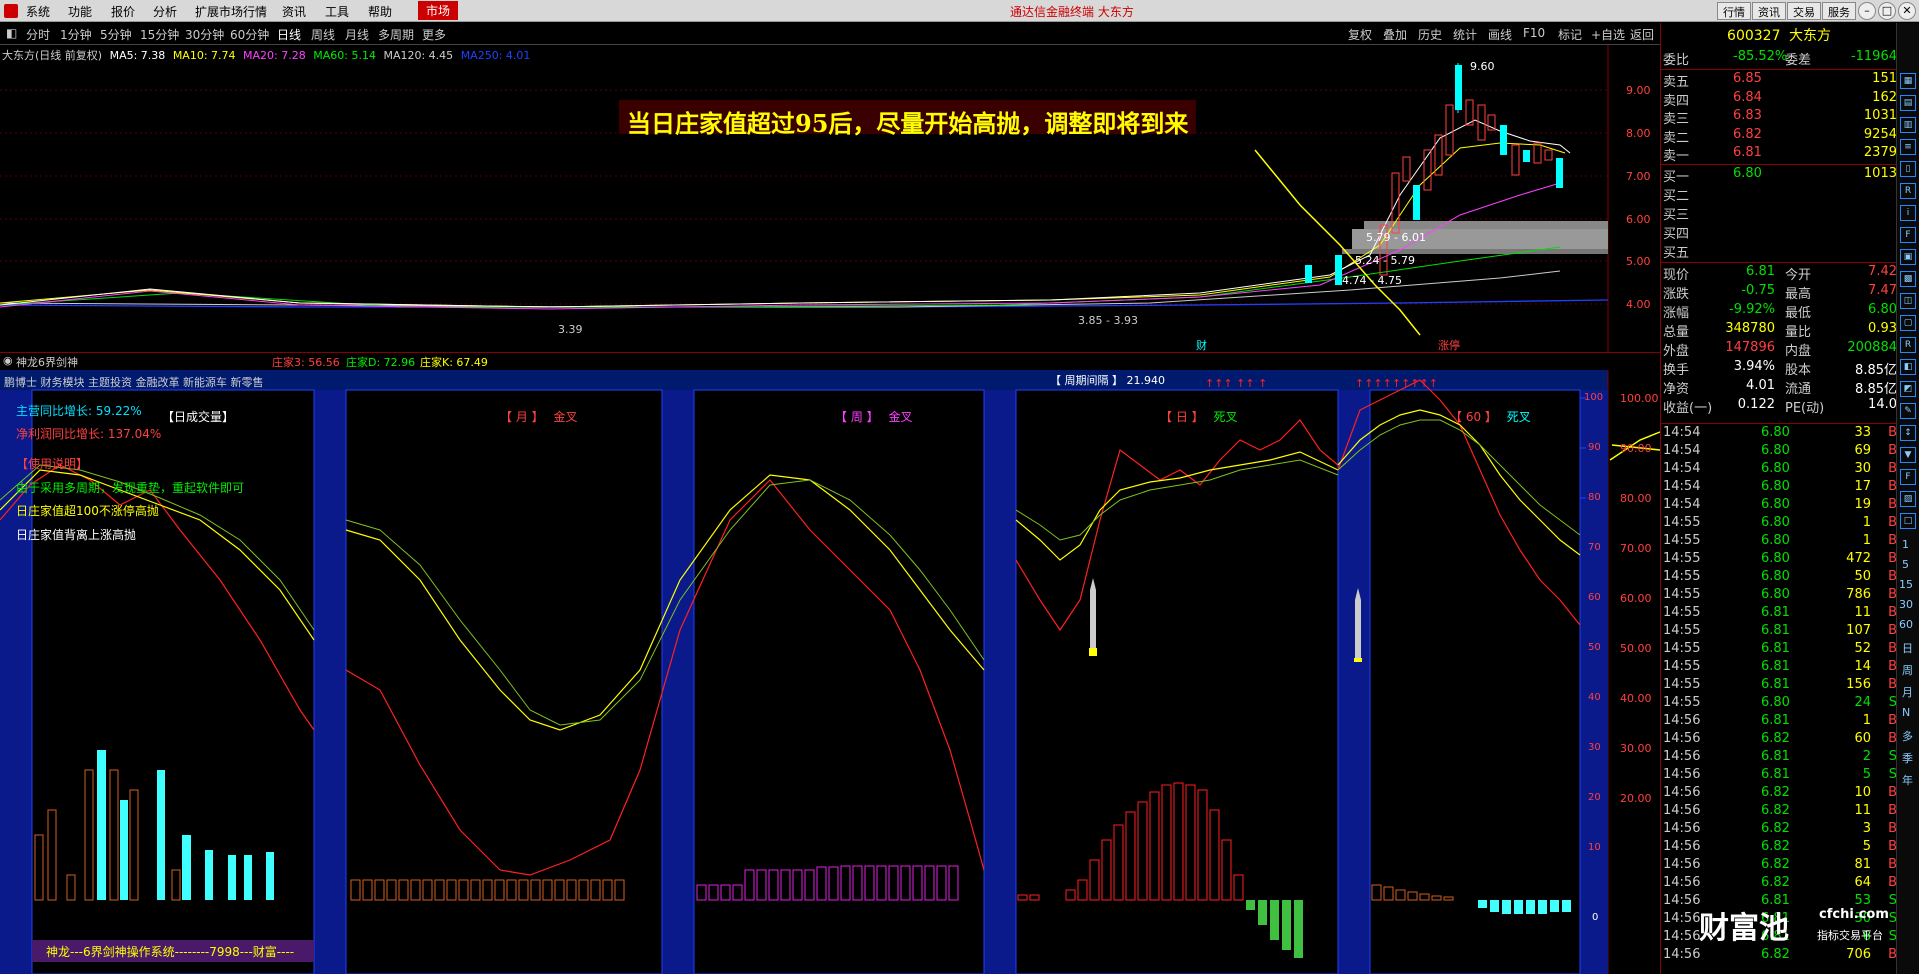 Image resolution: width=1919 pixels, height=974 pixels. Describe the element at coordinates (1682, 648) in the screenshot. I see `tick-time: 14:55` at that location.